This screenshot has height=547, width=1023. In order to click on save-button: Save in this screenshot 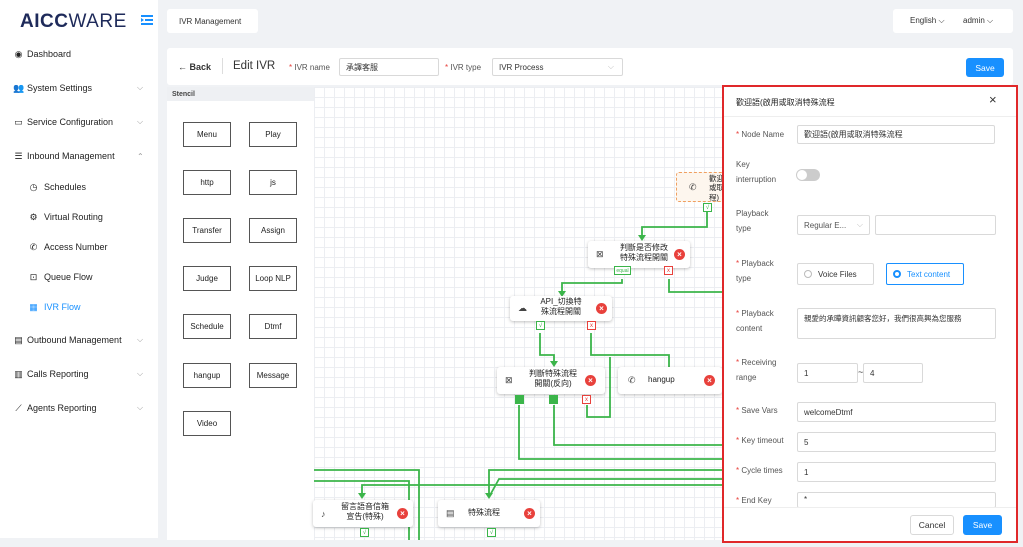, I will do `click(985, 67)`.